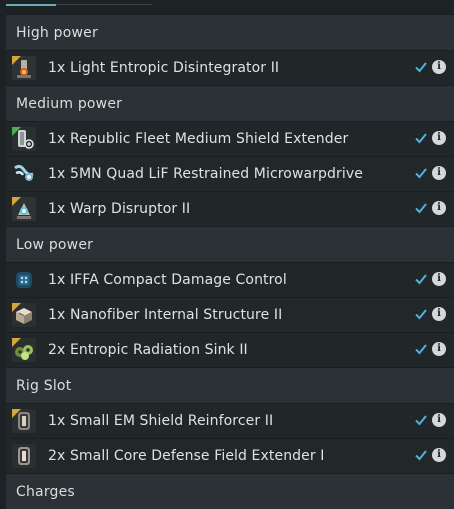  Describe the element at coordinates (230, 32) in the screenshot. I see `section-header-high-power: High power` at that location.